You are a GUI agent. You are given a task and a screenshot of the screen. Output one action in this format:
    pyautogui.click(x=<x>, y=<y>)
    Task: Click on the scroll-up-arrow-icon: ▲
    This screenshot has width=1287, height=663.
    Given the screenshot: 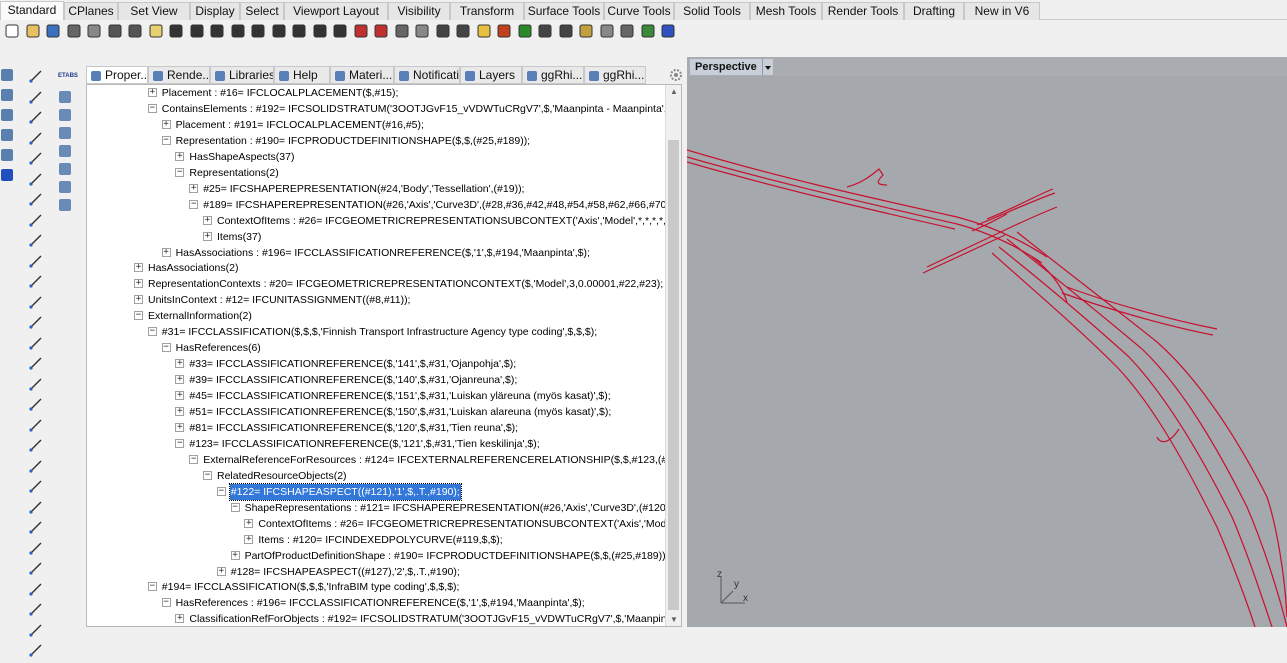 What is the action you would take?
    pyautogui.click(x=674, y=91)
    